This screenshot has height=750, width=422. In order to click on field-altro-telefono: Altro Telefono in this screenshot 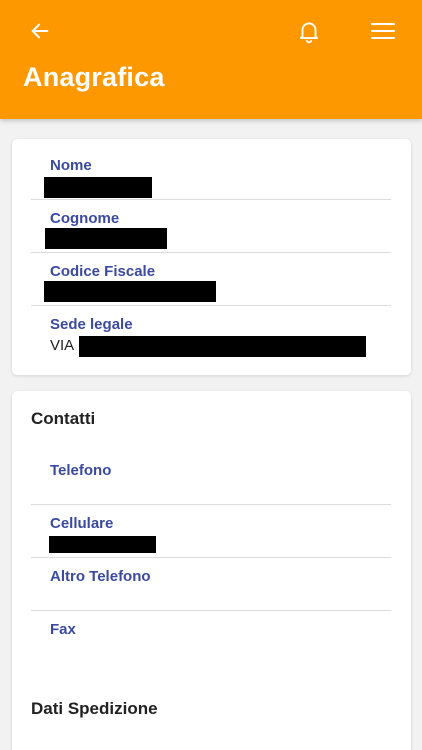, I will do `click(211, 584)`.